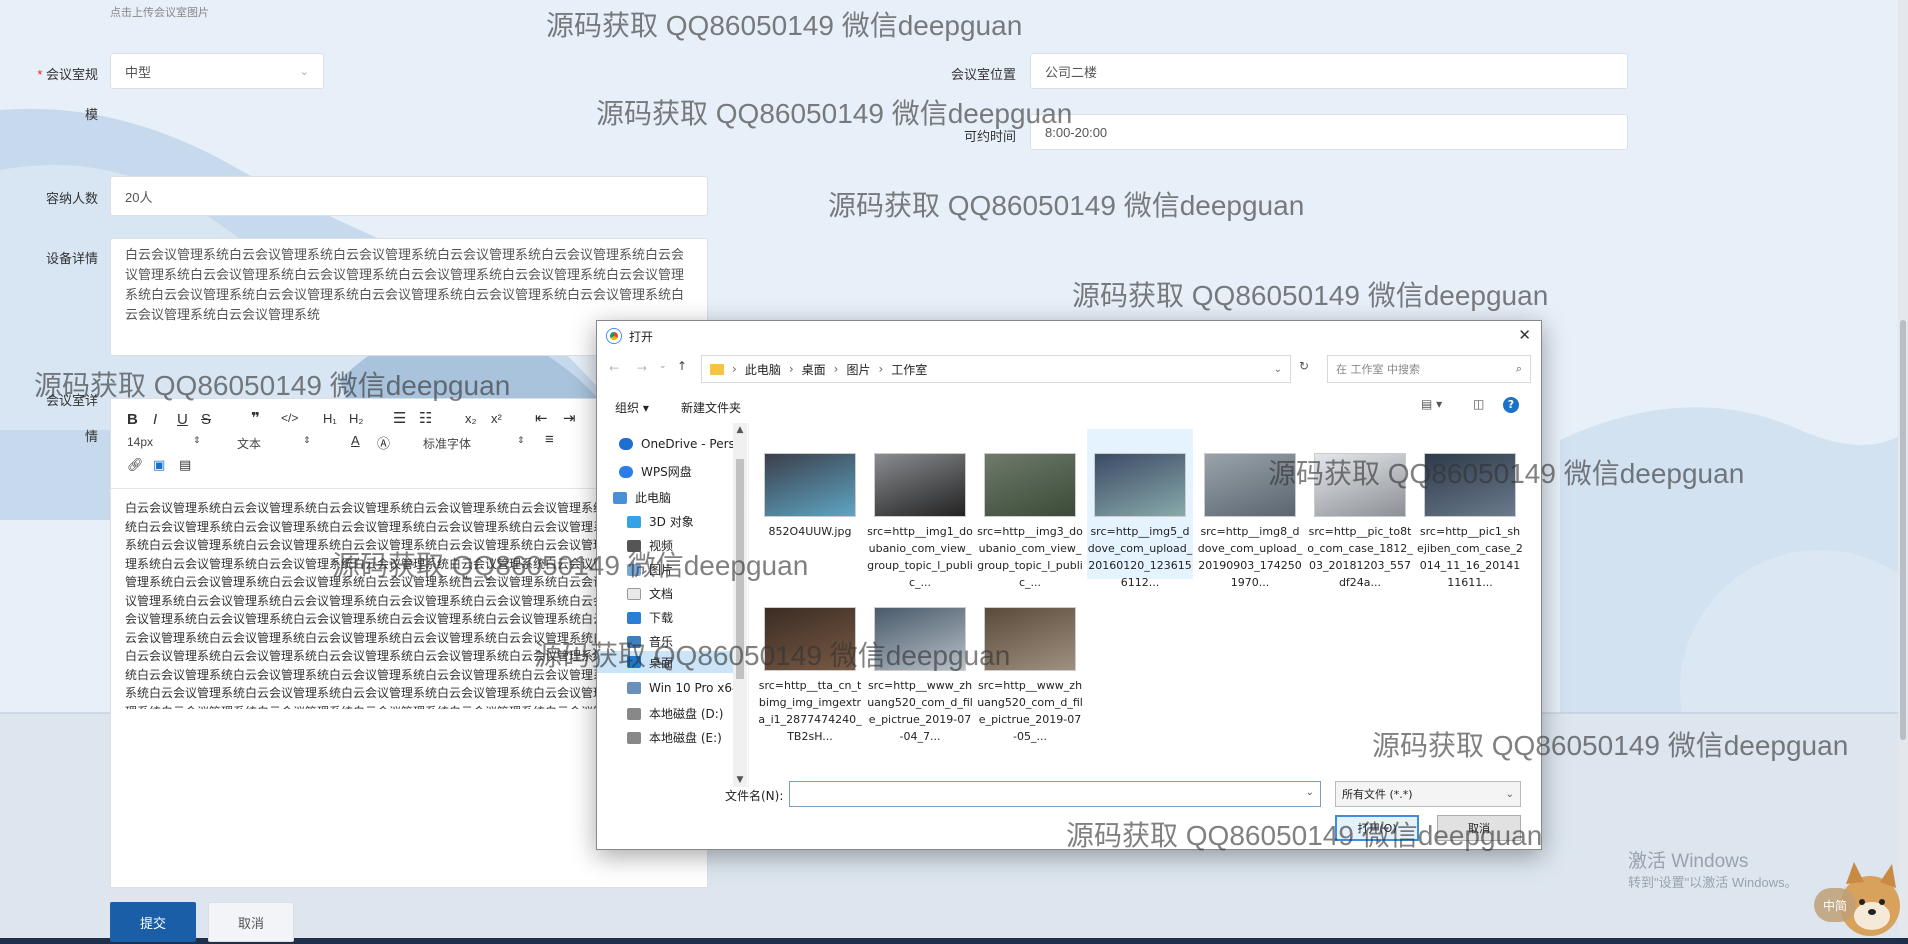  Describe the element at coordinates (858, 369) in the screenshot. I see `breadcrumb-item: 图片` at that location.